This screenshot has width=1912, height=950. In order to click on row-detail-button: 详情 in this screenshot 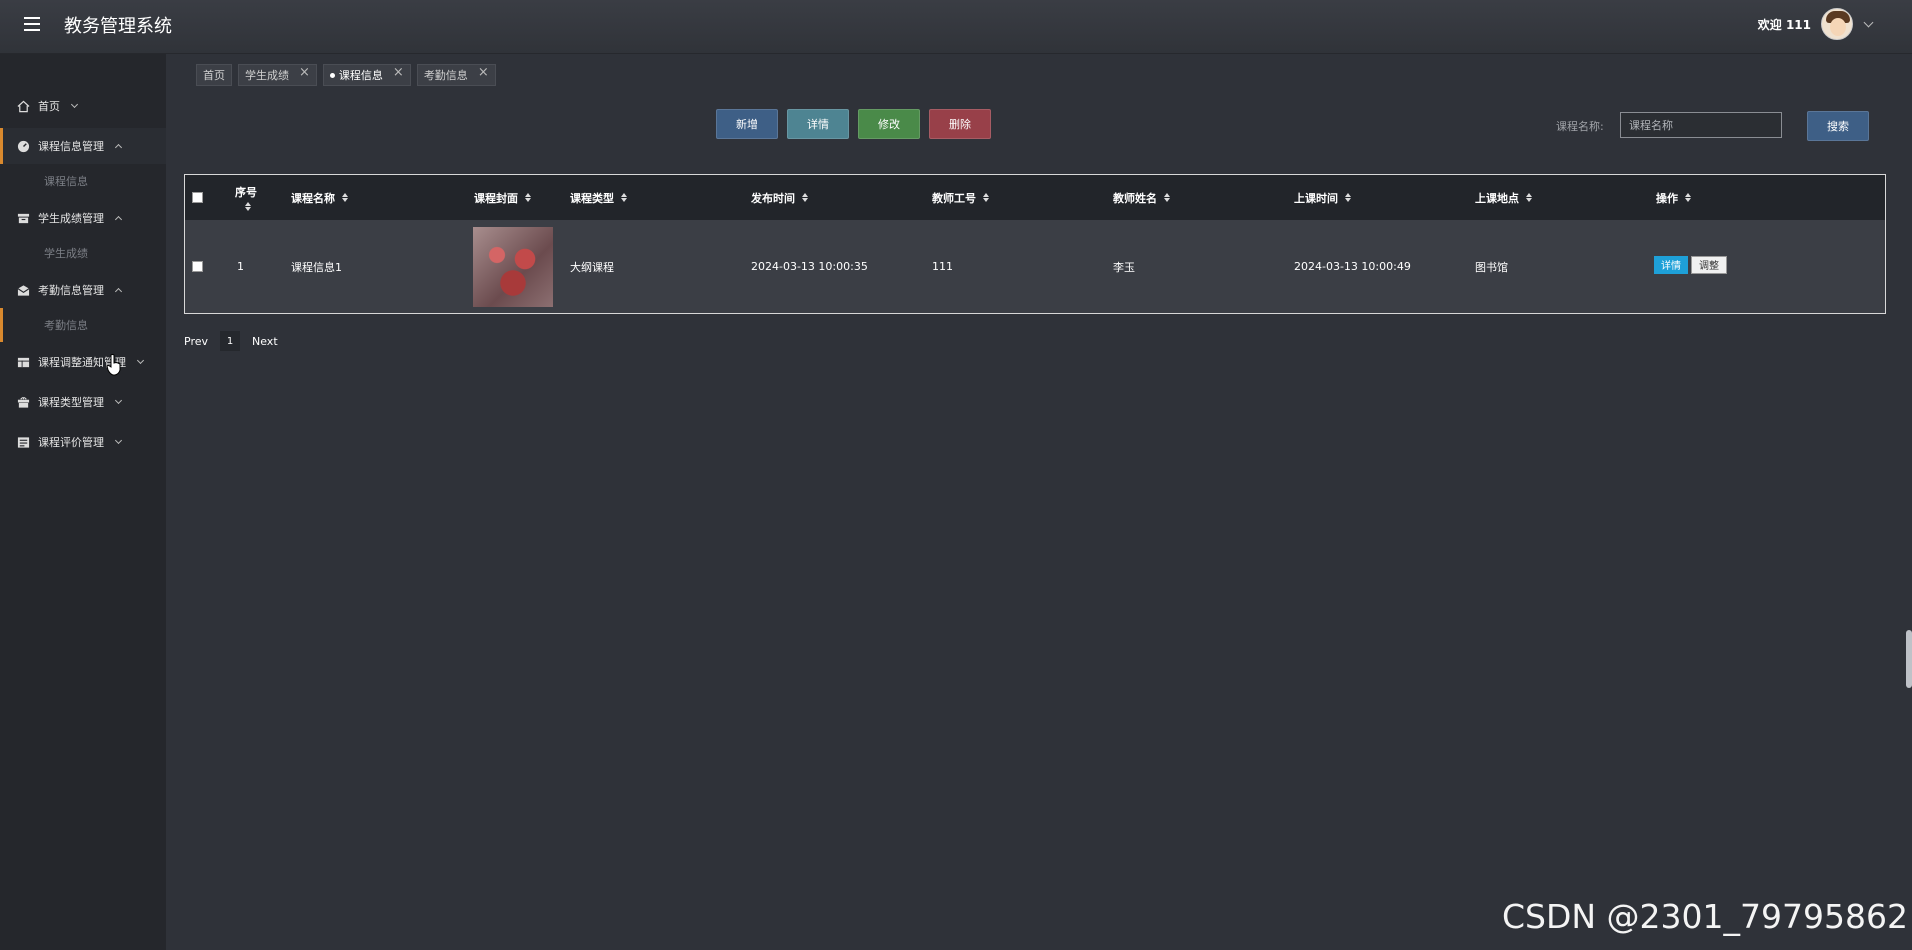, I will do `click(1671, 264)`.